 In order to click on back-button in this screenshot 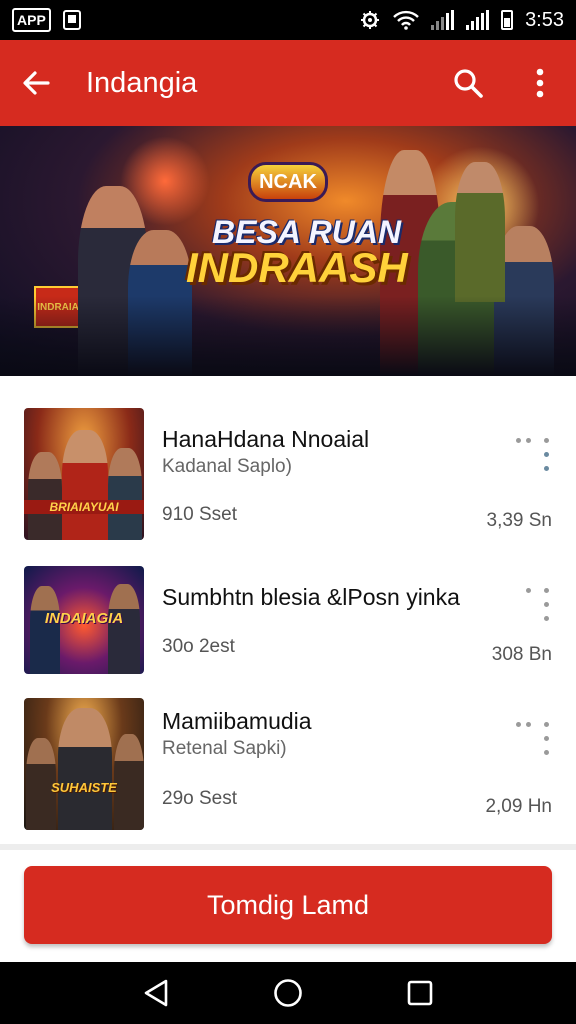, I will do `click(36, 83)`.